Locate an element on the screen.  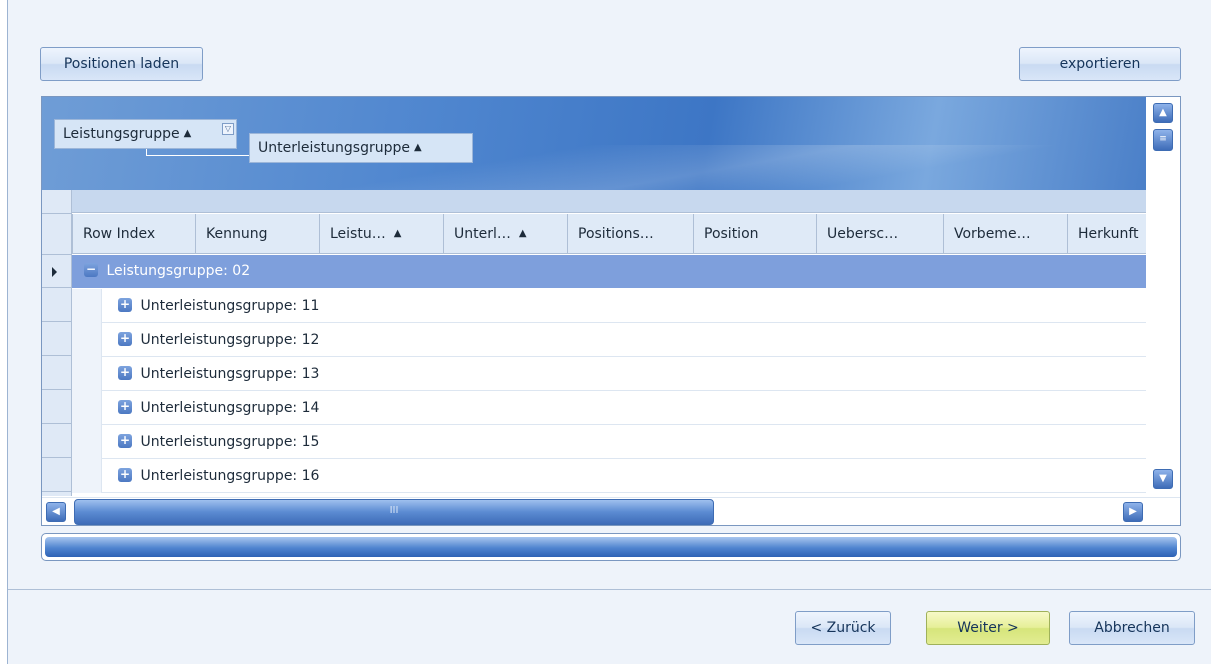
group-row-label: Unterleistungsgruppe: 13 is located at coordinates (230, 374).